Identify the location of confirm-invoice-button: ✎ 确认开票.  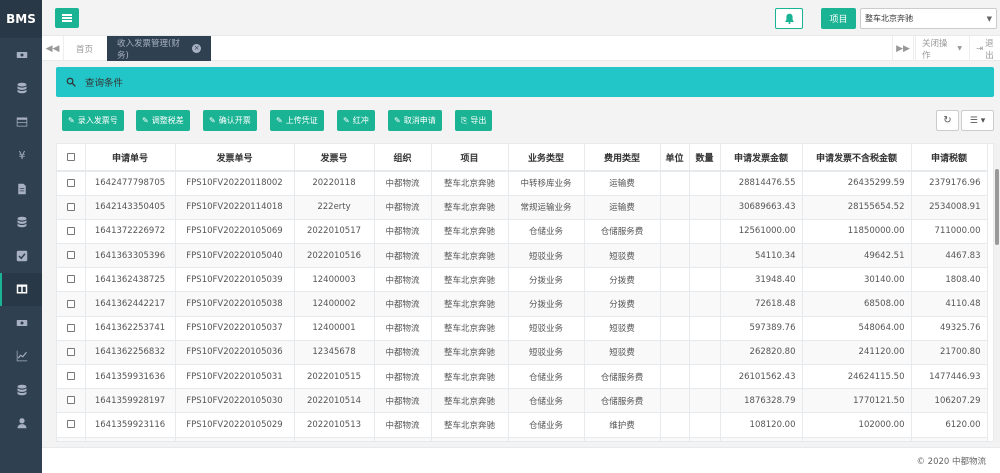
(230, 120).